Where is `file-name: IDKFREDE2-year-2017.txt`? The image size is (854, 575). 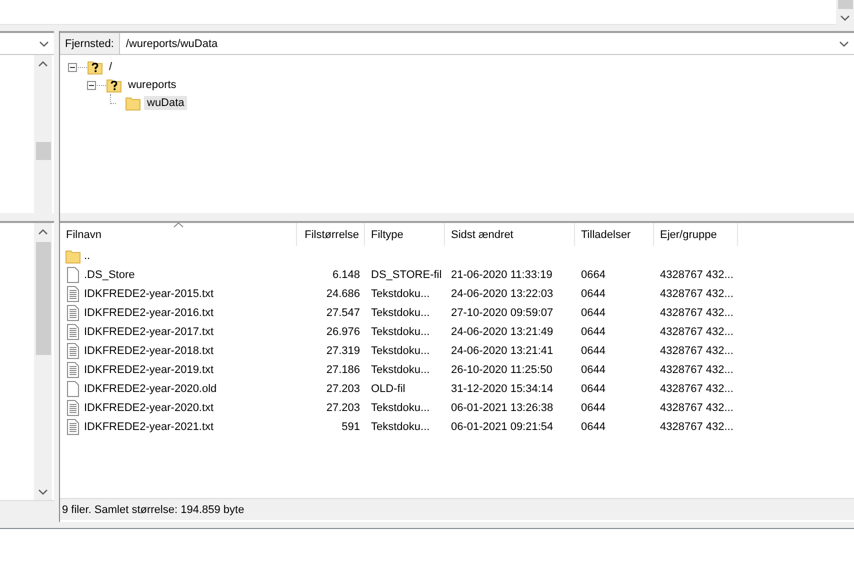
file-name: IDKFREDE2-year-2017.txt is located at coordinates (149, 332).